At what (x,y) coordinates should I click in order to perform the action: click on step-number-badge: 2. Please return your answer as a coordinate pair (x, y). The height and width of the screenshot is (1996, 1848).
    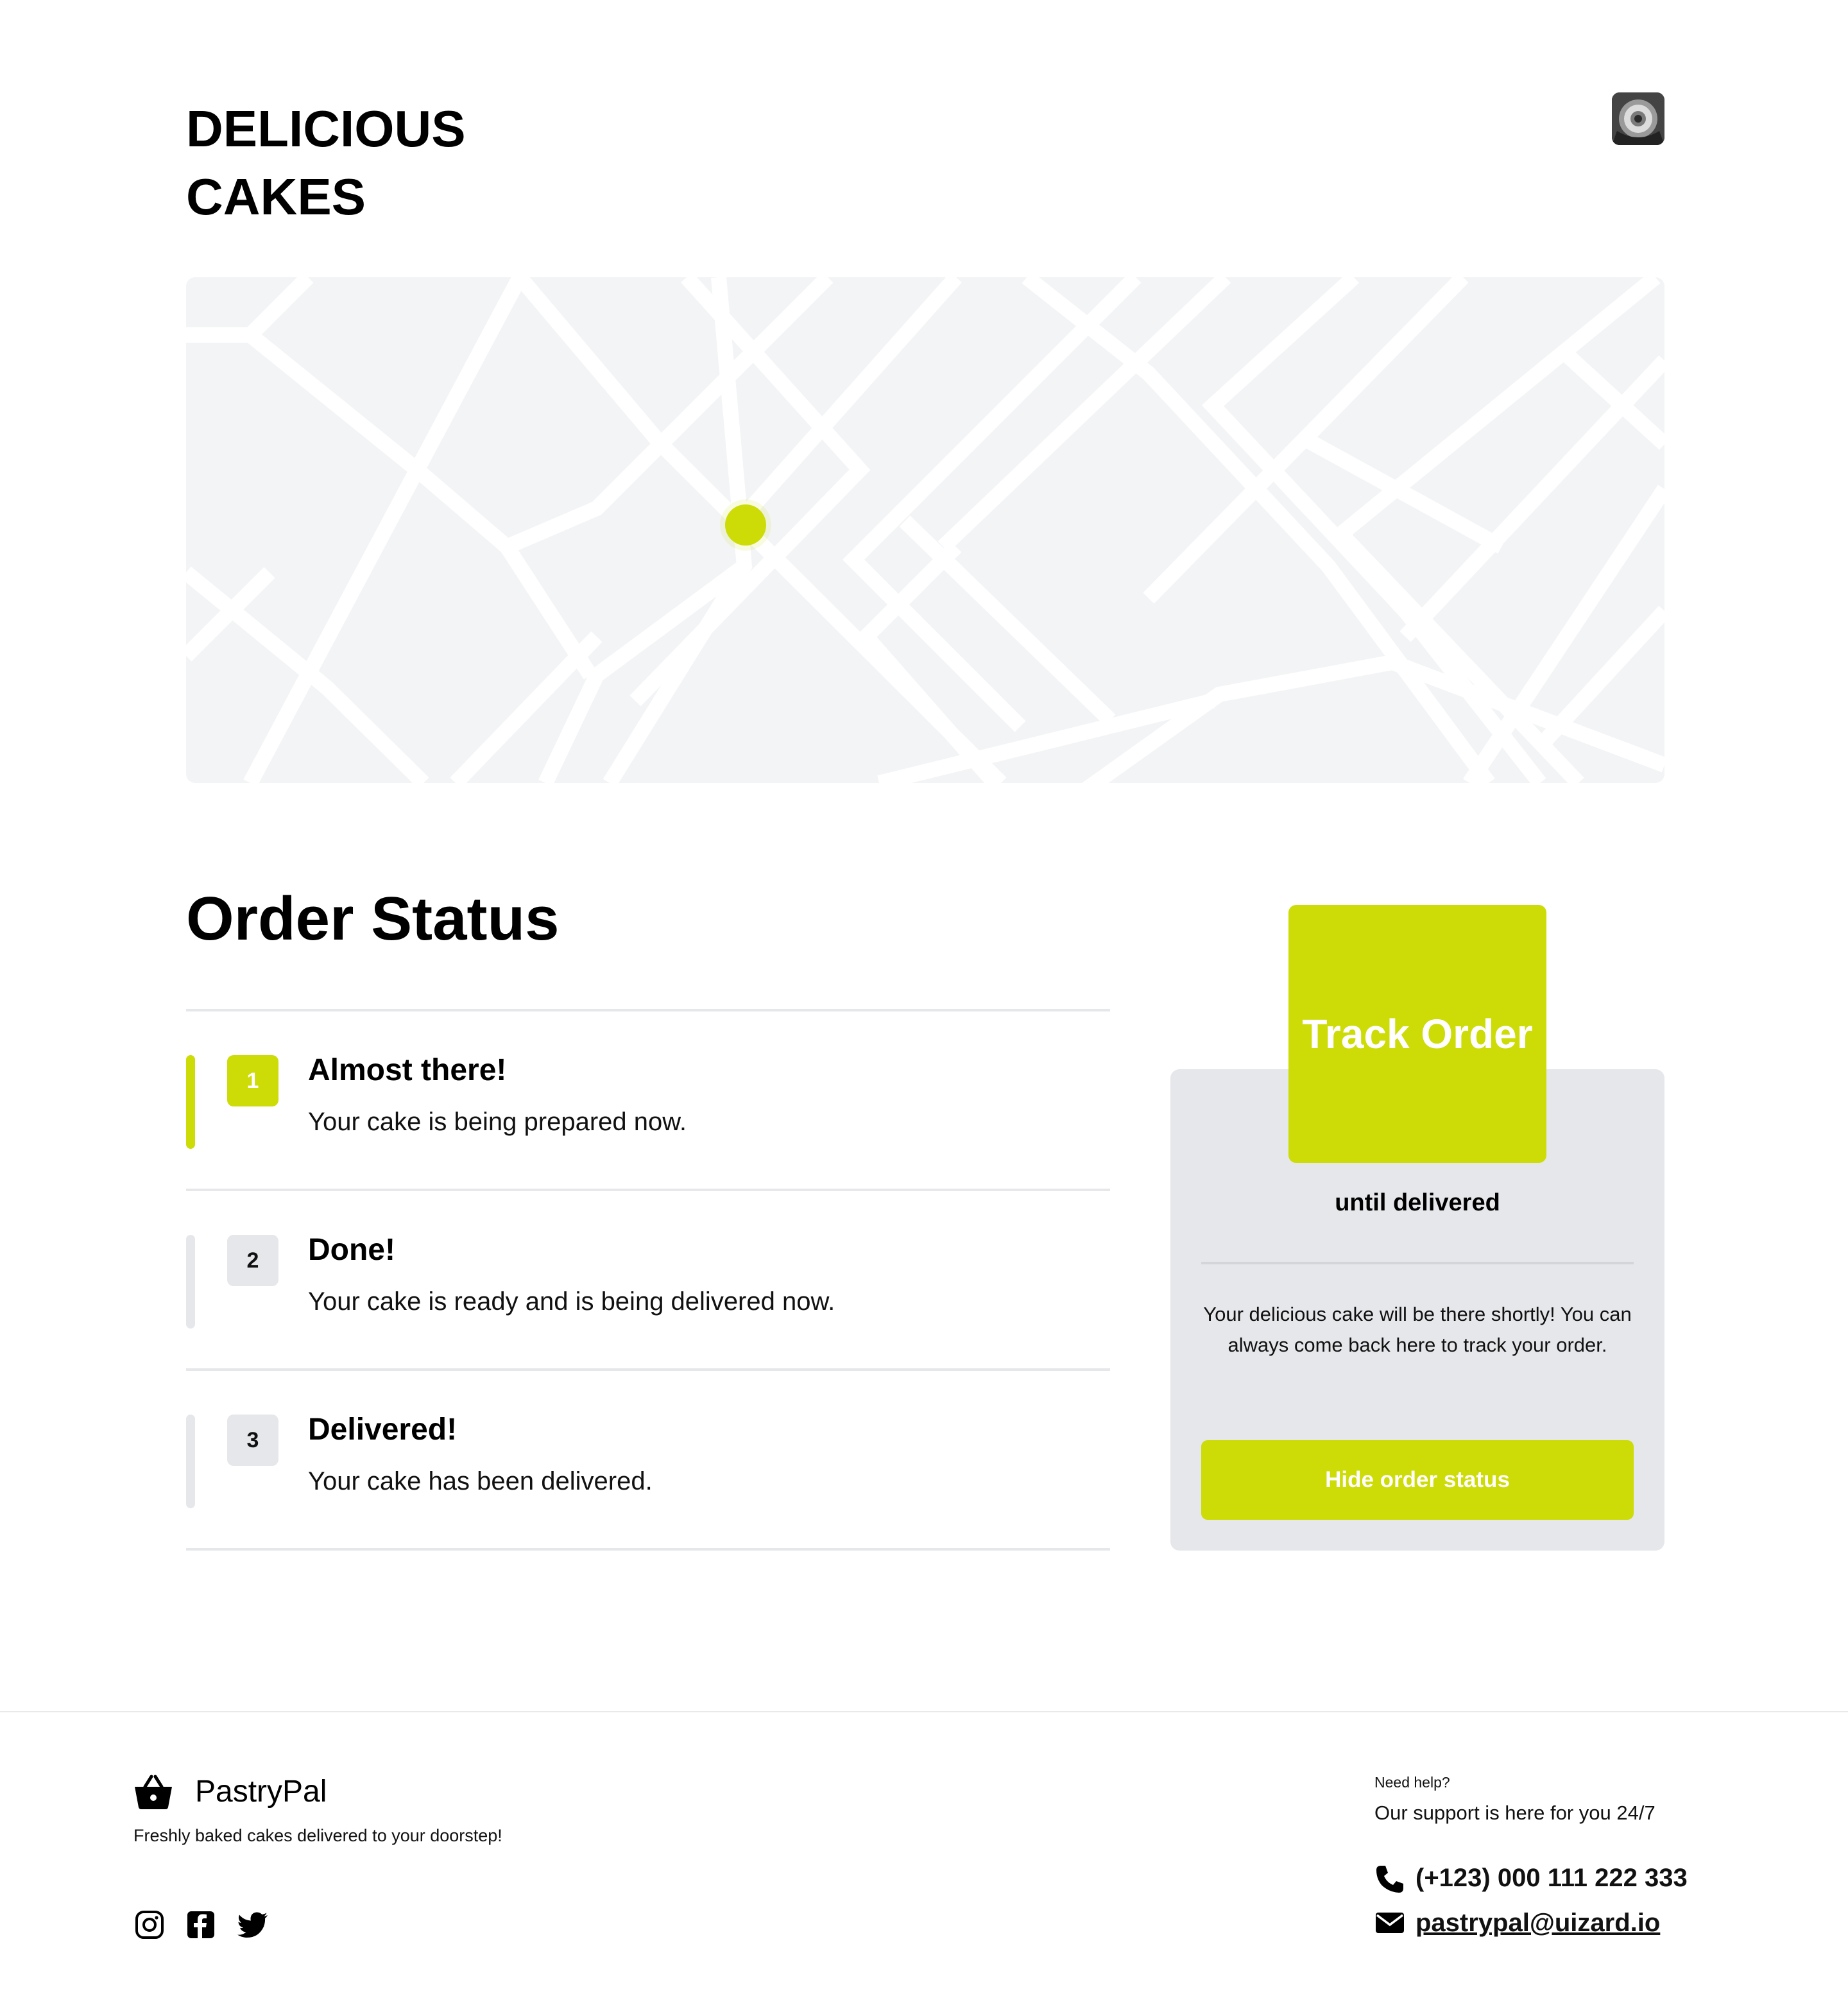
    Looking at the image, I should click on (253, 1260).